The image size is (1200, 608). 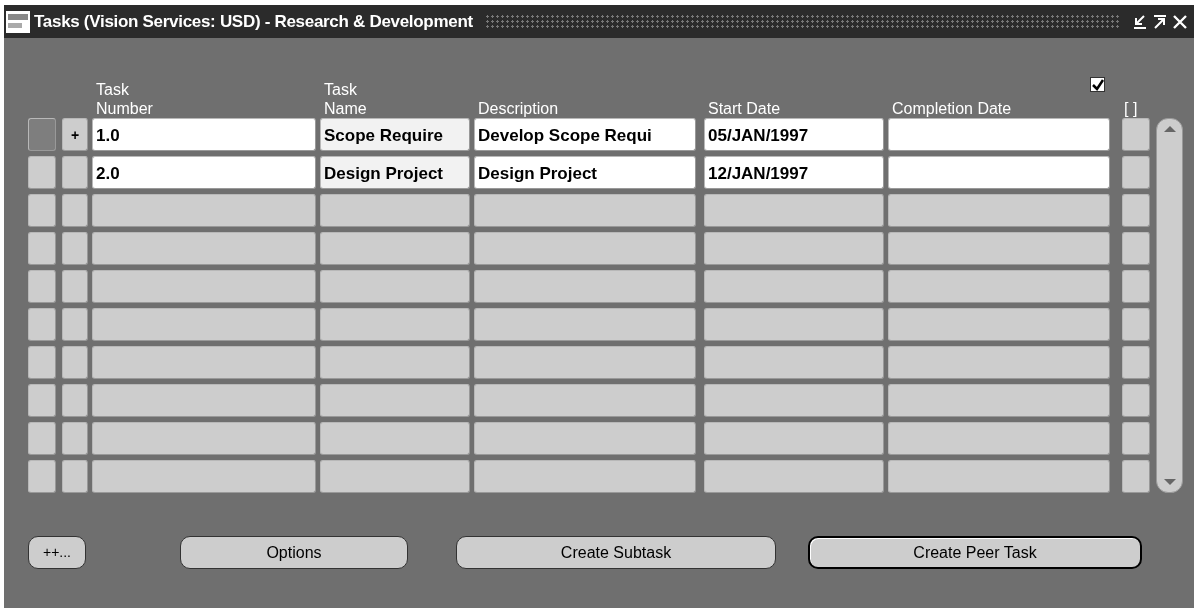 I want to click on maximize-icon, so click(x=1160, y=21).